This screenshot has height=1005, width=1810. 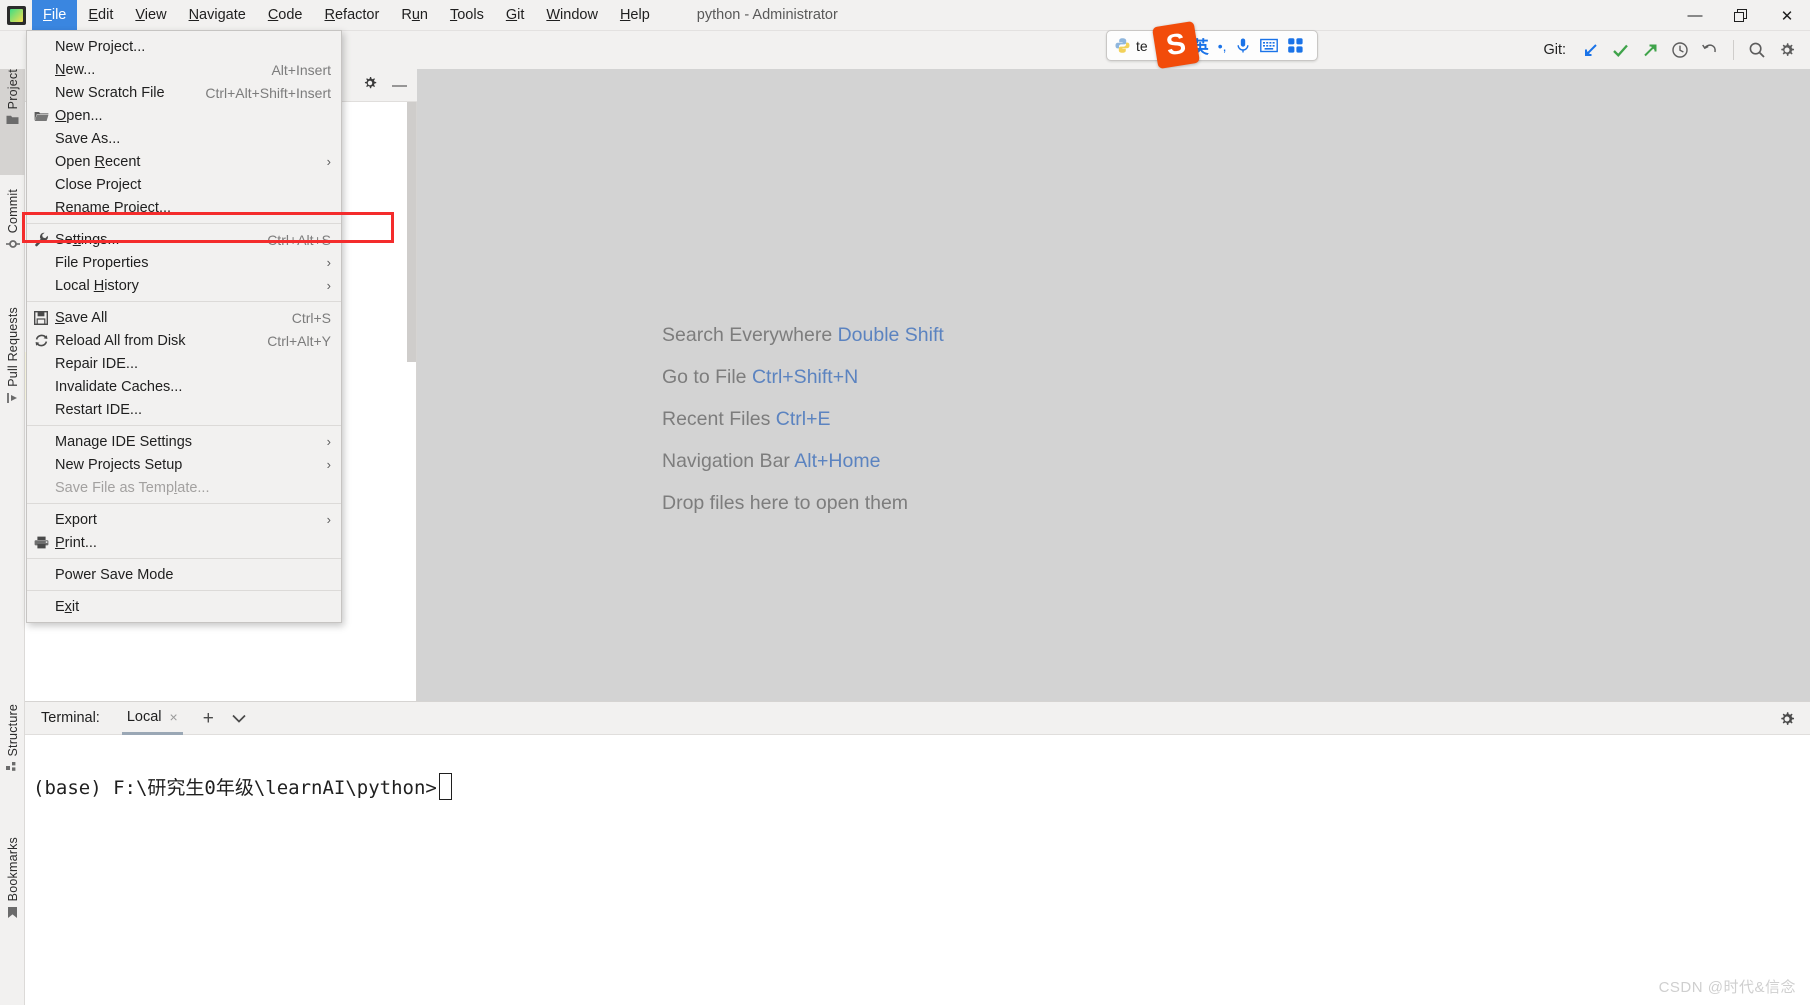 I want to click on search-icon, so click(x=1757, y=50).